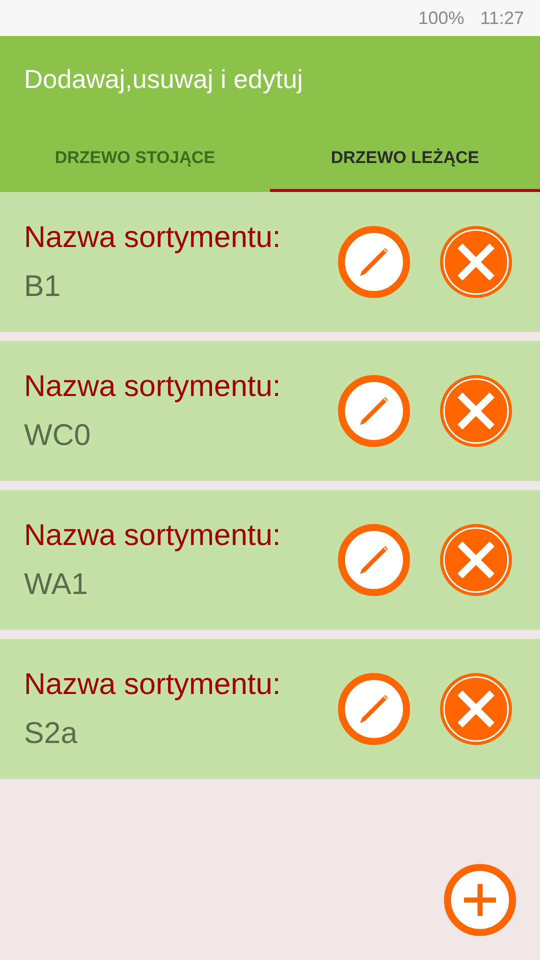 This screenshot has height=960, width=540. I want to click on status-time: 11:27, so click(502, 18).